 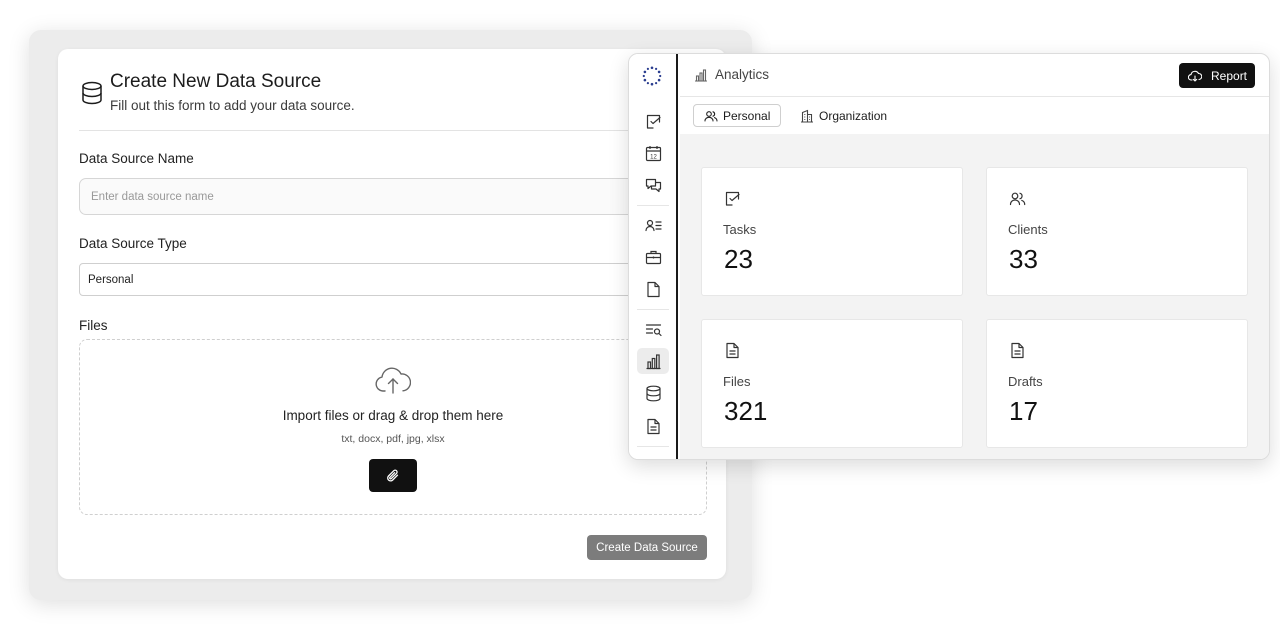 What do you see at coordinates (742, 74) in the screenshot?
I see `page-title: Analytics` at bounding box center [742, 74].